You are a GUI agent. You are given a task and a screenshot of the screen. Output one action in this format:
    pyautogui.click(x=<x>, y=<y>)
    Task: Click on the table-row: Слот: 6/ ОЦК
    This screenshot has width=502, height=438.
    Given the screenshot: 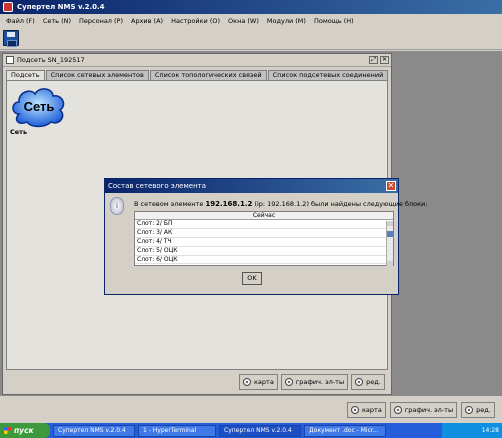 What is the action you would take?
    pyautogui.click(x=261, y=260)
    